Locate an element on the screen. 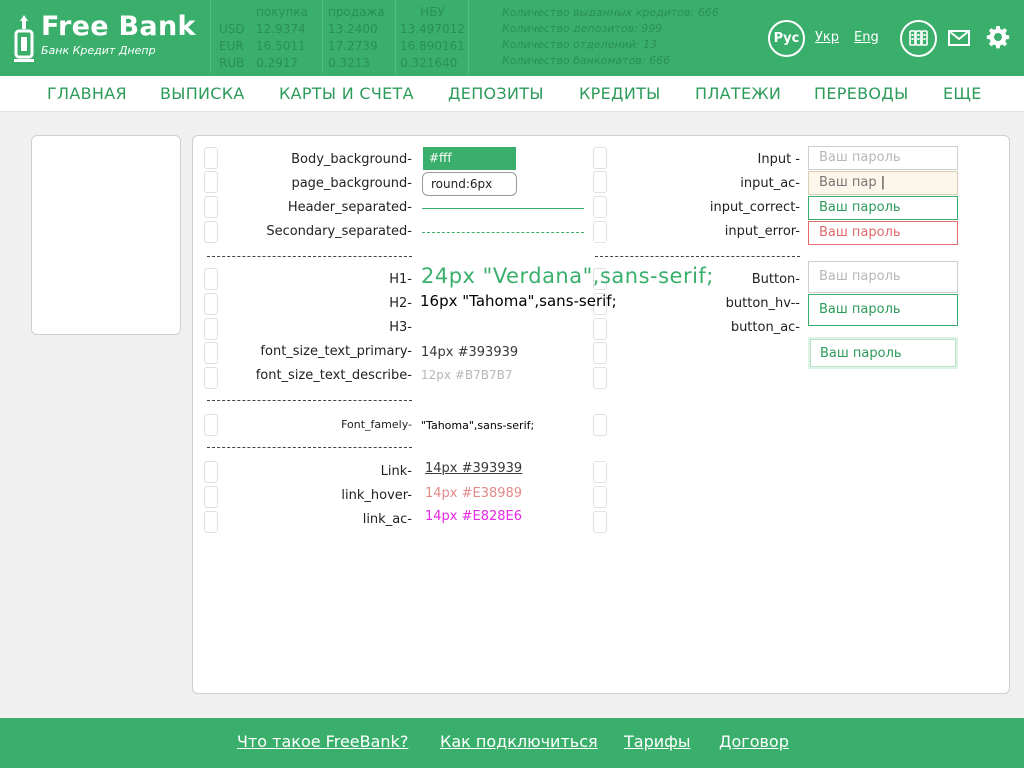 The width and height of the screenshot is (1024, 768). brand-subtitle: Банк Кредит Днепр is located at coordinates (98, 50).